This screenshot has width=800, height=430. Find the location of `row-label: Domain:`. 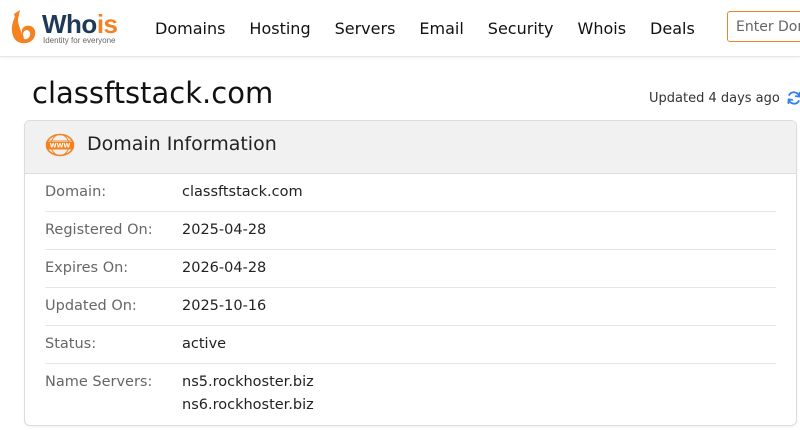

row-label: Domain: is located at coordinates (76, 192).